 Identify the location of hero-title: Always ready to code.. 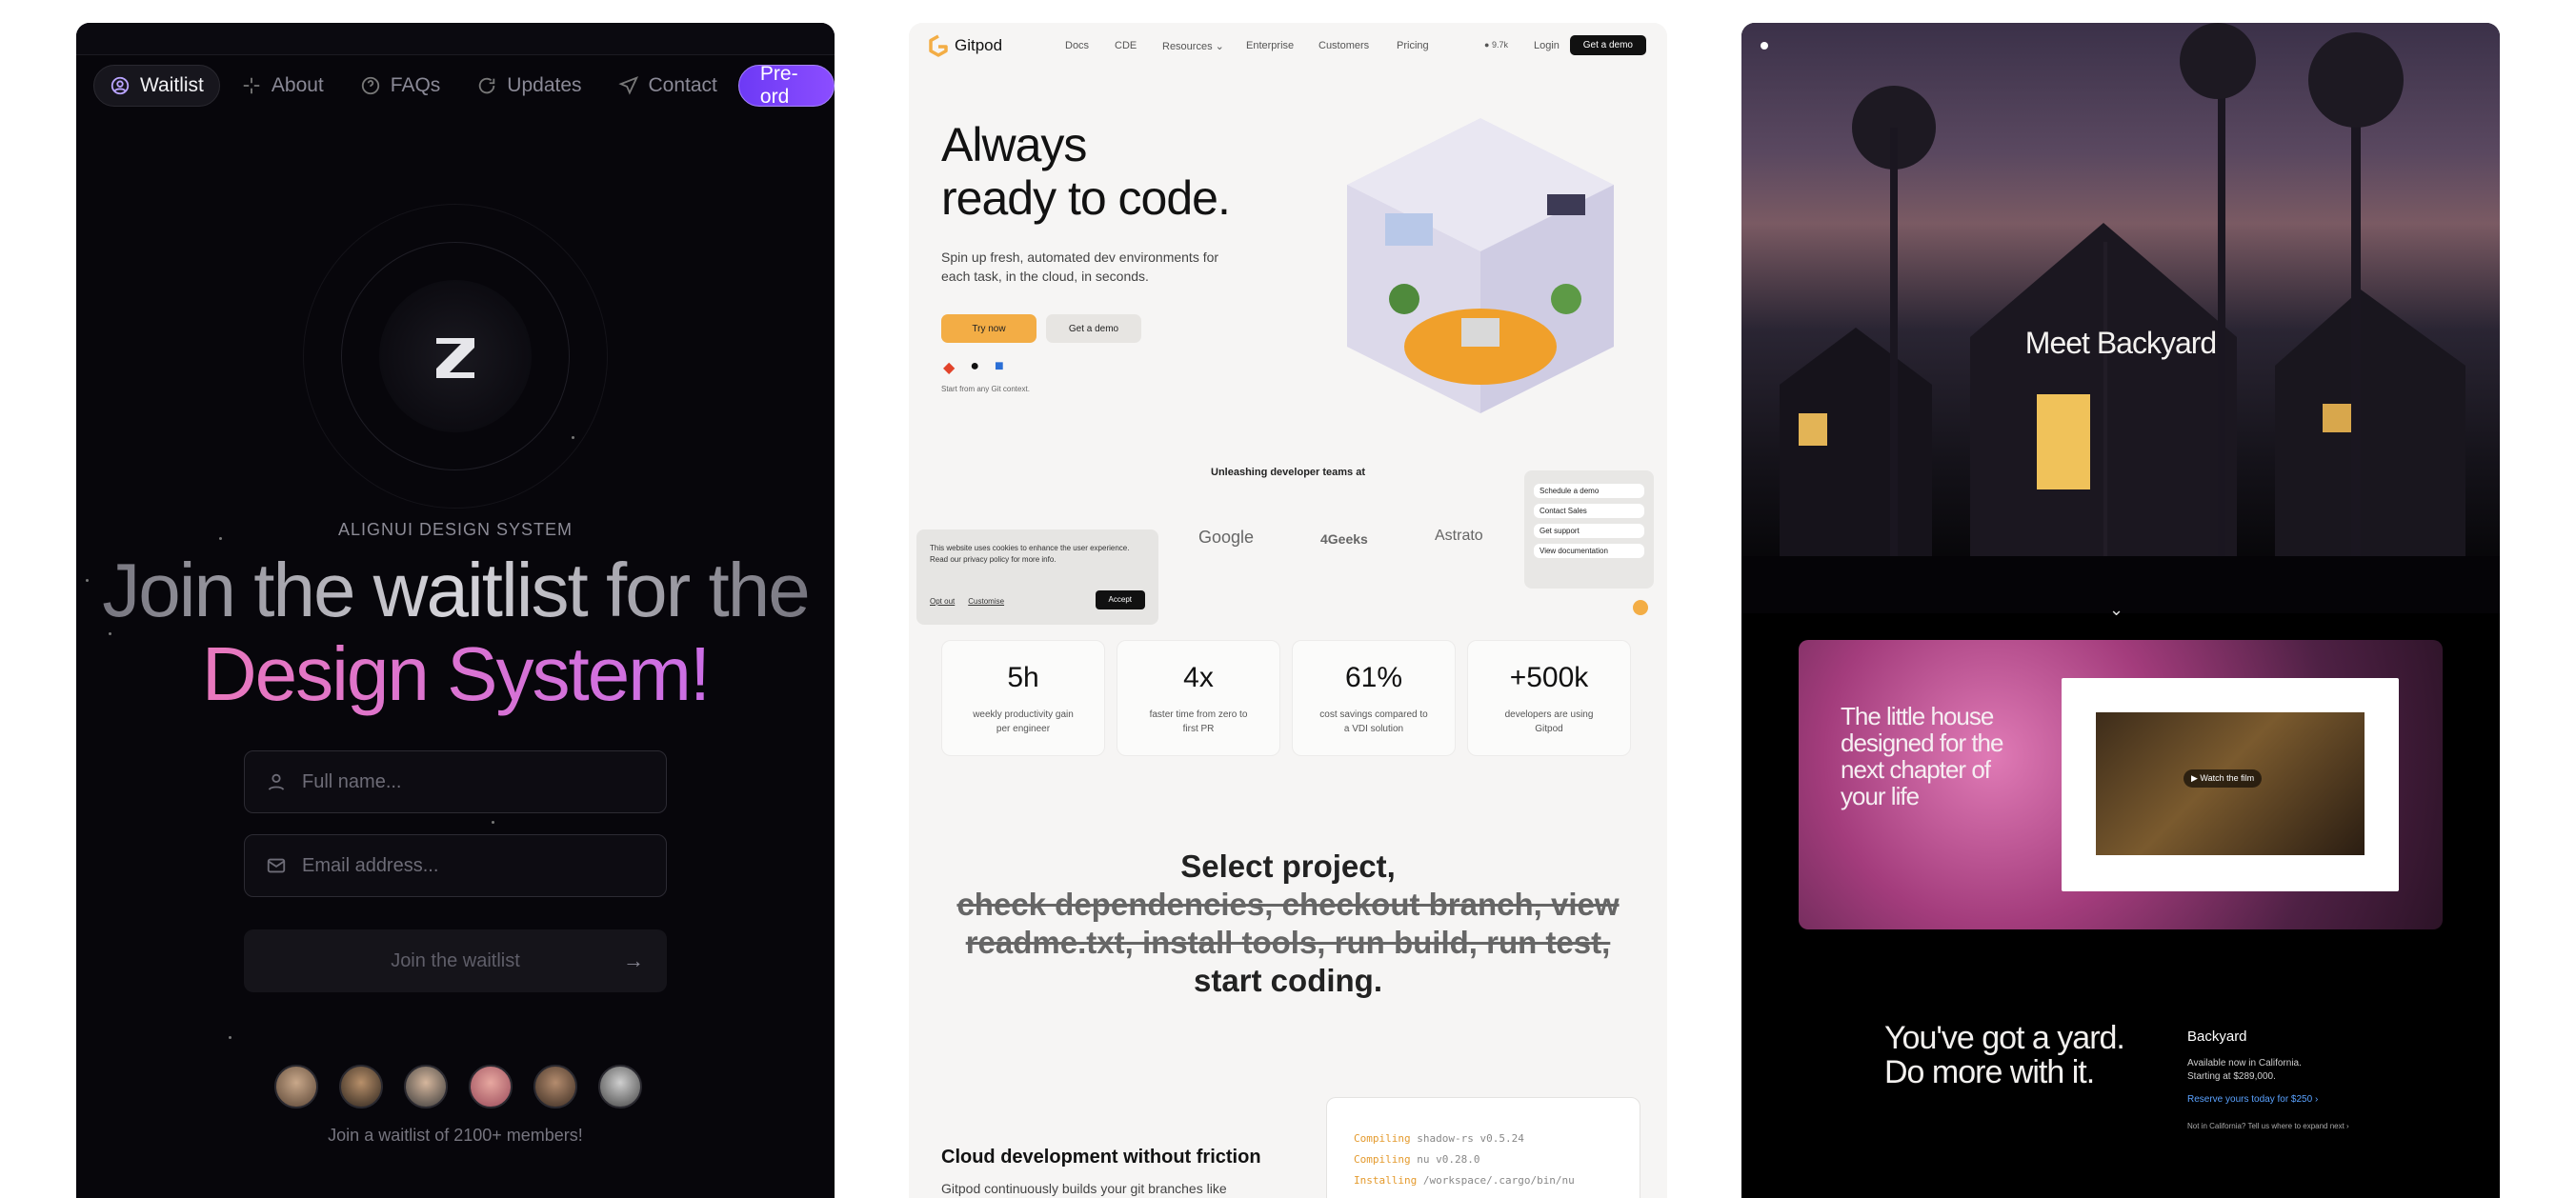
(1086, 171).